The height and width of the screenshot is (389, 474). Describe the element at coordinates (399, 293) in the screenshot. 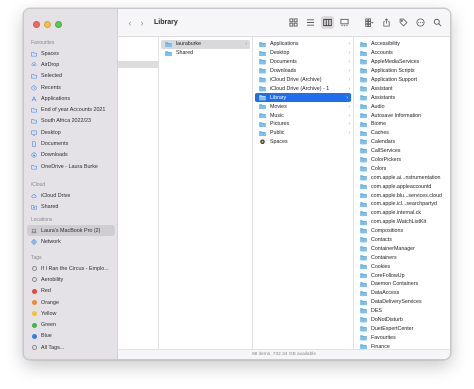

I see `list-item: DataAccess` at that location.